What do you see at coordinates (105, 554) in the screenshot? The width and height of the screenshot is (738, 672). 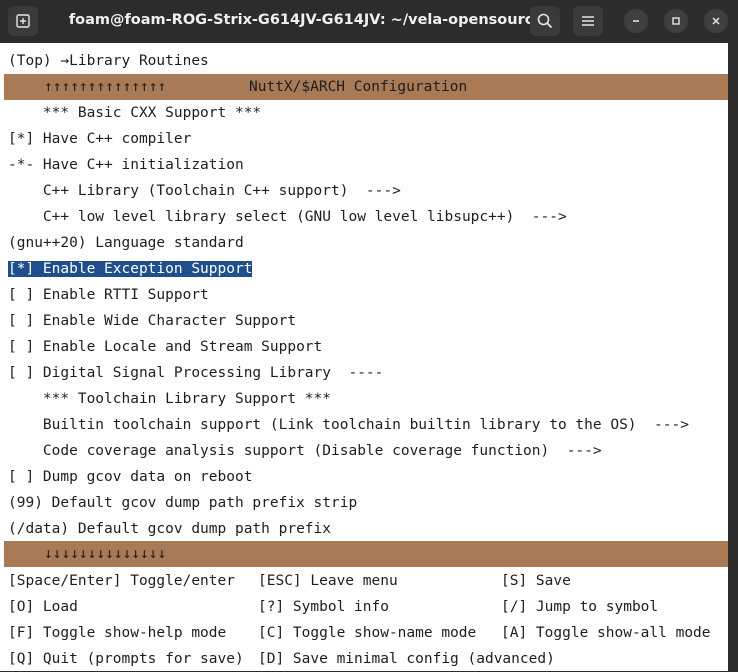 I see `scroll-down-indicator: ↓↓↓↓↓↓↓↓↓↓↓↓↓↓` at bounding box center [105, 554].